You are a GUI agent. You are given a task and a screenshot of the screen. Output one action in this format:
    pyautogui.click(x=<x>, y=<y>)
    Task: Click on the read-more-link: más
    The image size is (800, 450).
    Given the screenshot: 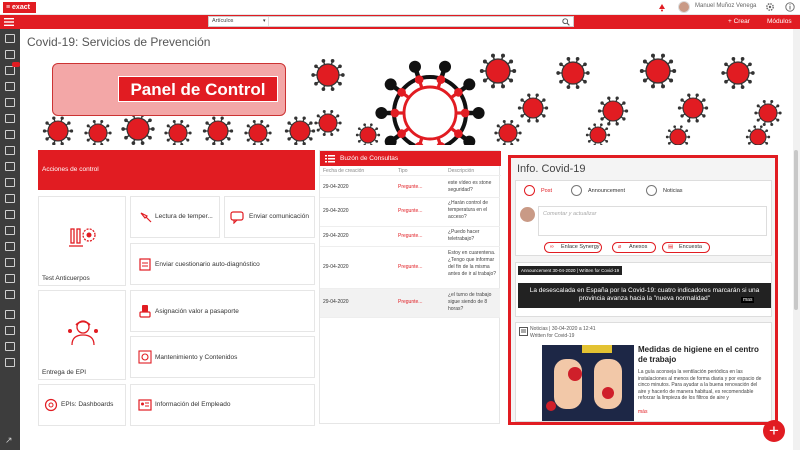 What is the action you would take?
    pyautogui.click(x=642, y=412)
    